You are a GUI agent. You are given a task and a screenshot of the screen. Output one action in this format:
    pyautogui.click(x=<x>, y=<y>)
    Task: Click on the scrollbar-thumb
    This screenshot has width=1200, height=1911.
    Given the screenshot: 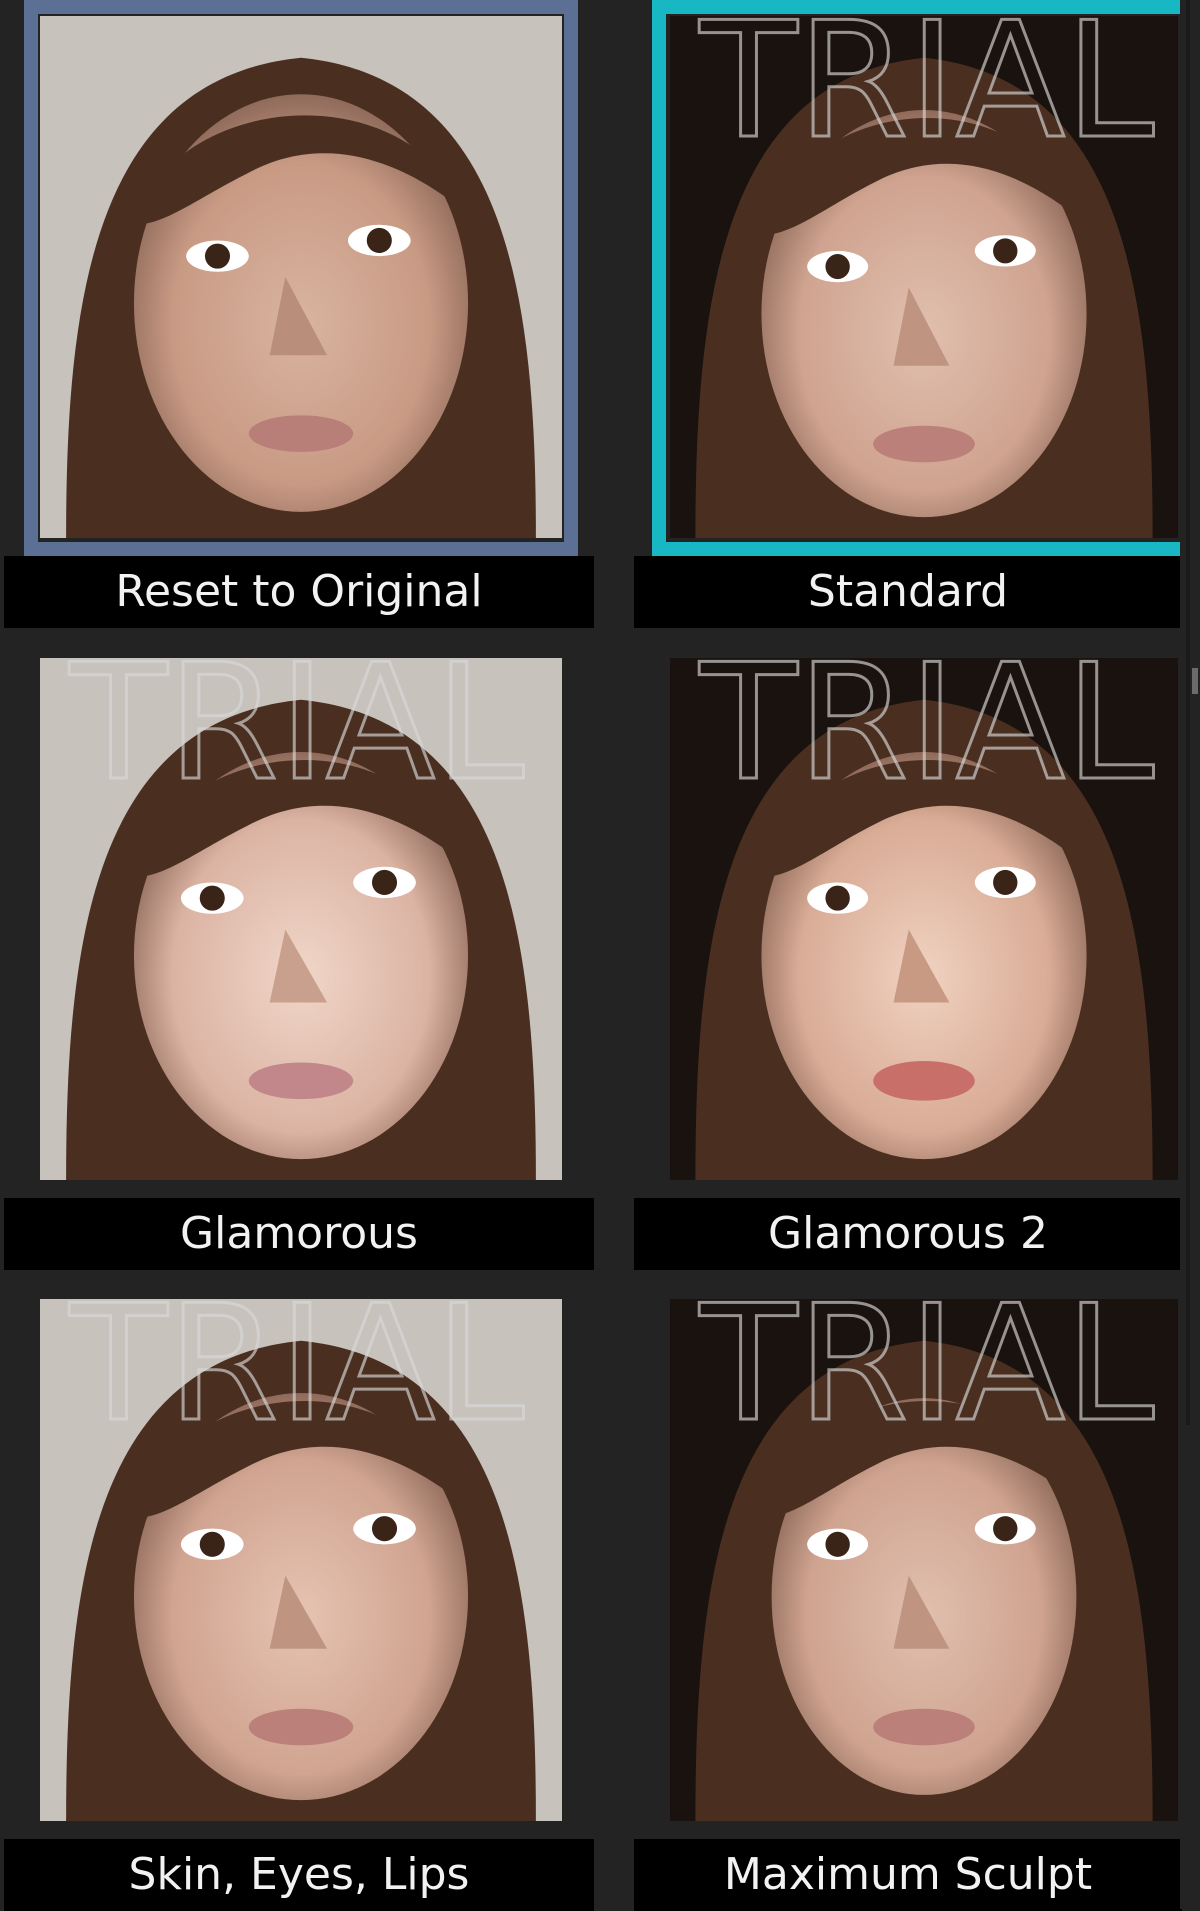 What is the action you would take?
    pyautogui.click(x=1195, y=681)
    